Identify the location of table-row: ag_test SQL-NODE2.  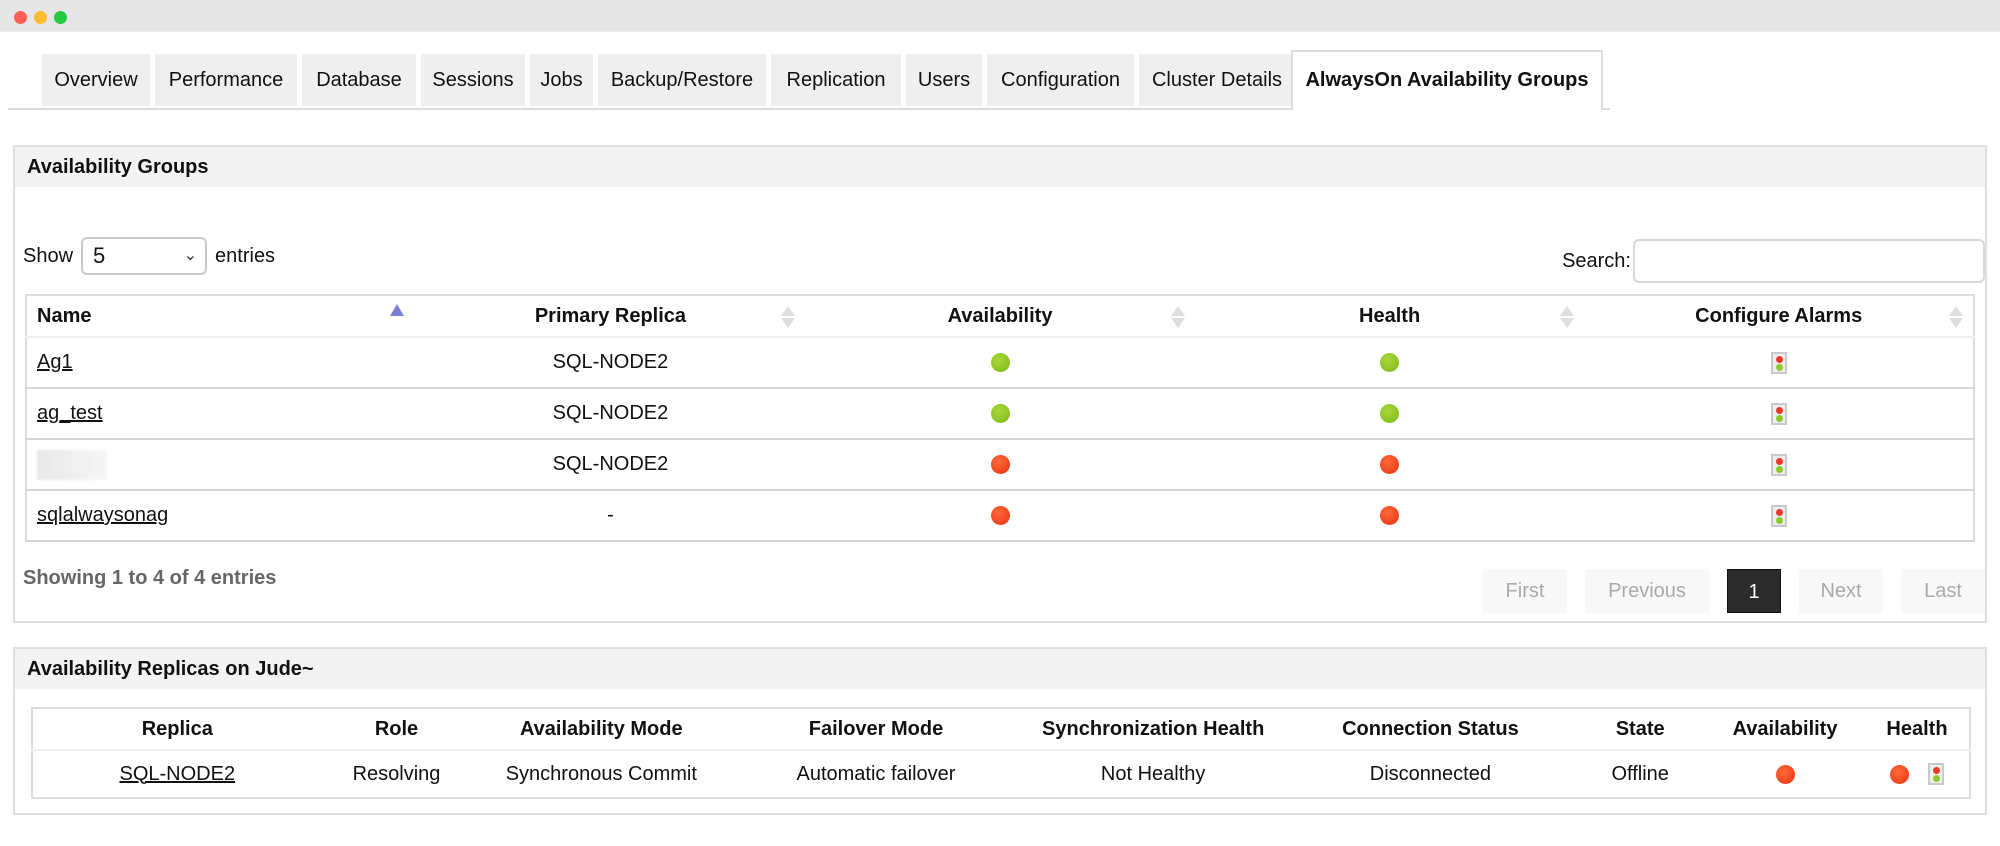
(1000, 413).